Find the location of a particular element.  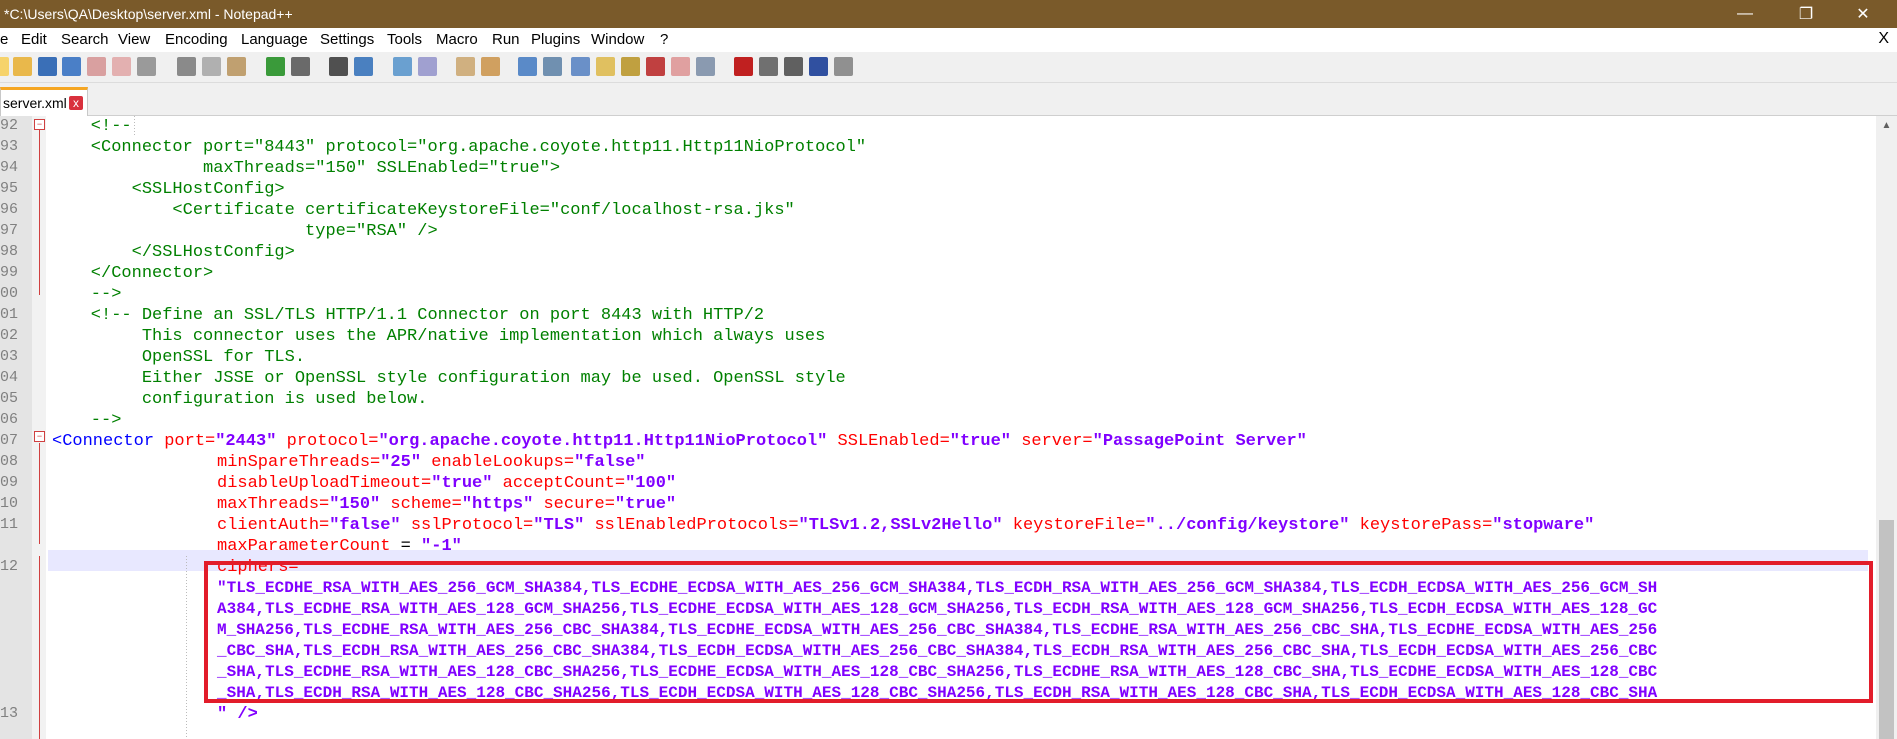

new-file-icon is located at coordinates (4, 66).